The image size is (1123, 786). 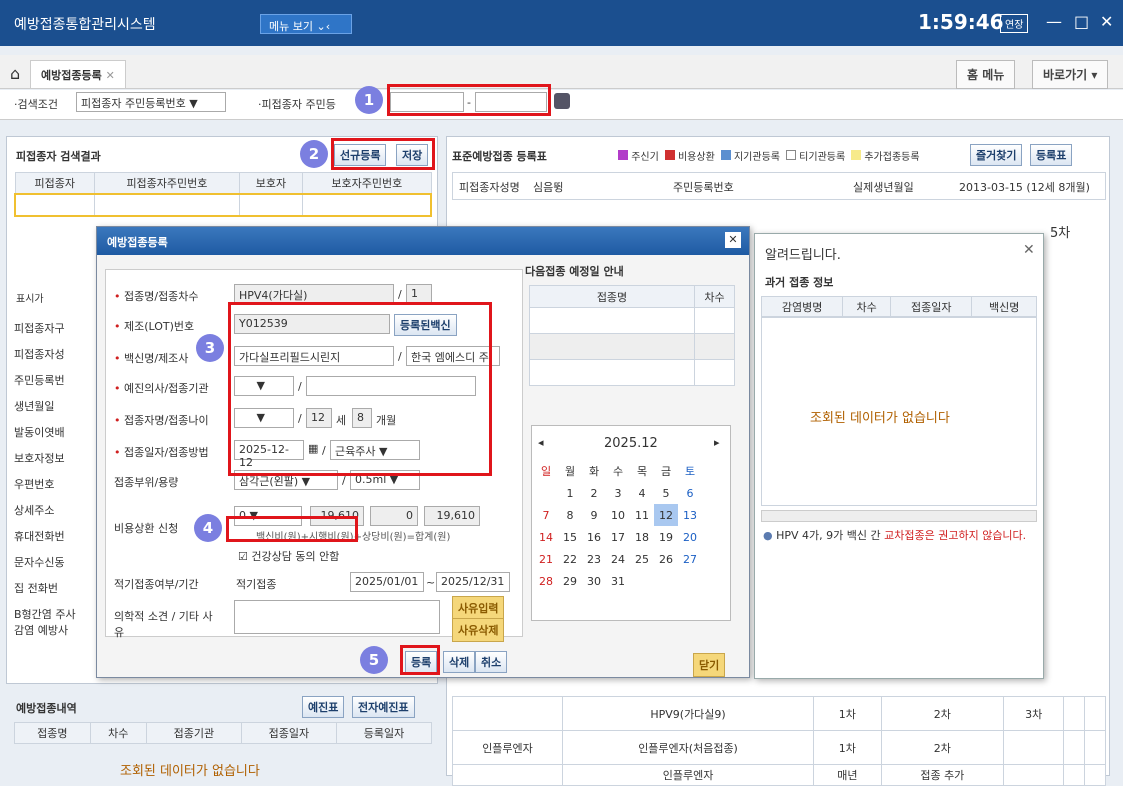 What do you see at coordinates (459, 662) in the screenshot?
I see `delete-button: 삭제` at bounding box center [459, 662].